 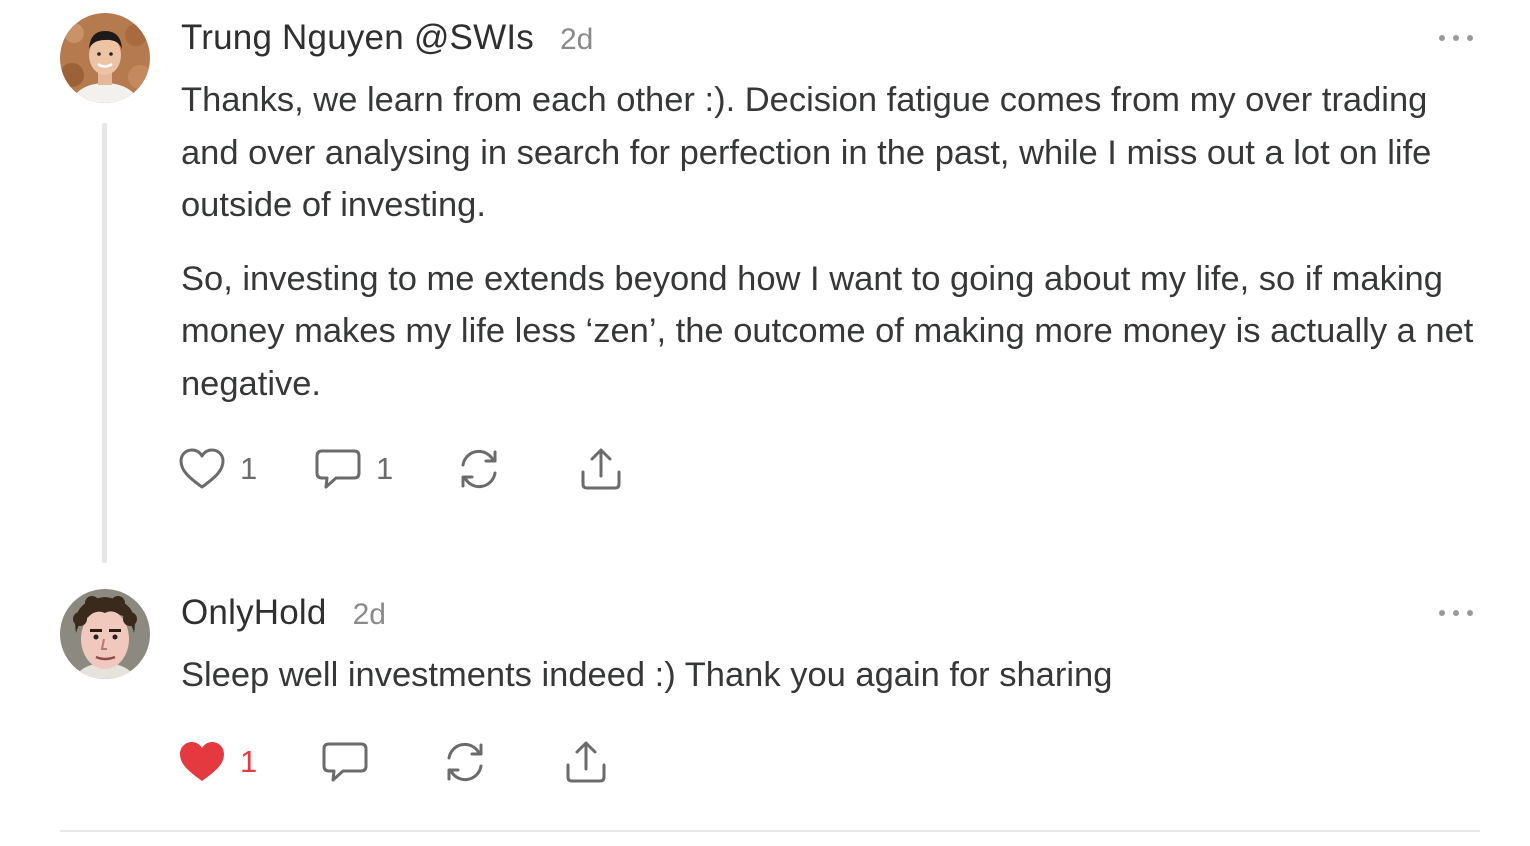 I want to click on speech-bubble-icon, so click(x=345, y=762).